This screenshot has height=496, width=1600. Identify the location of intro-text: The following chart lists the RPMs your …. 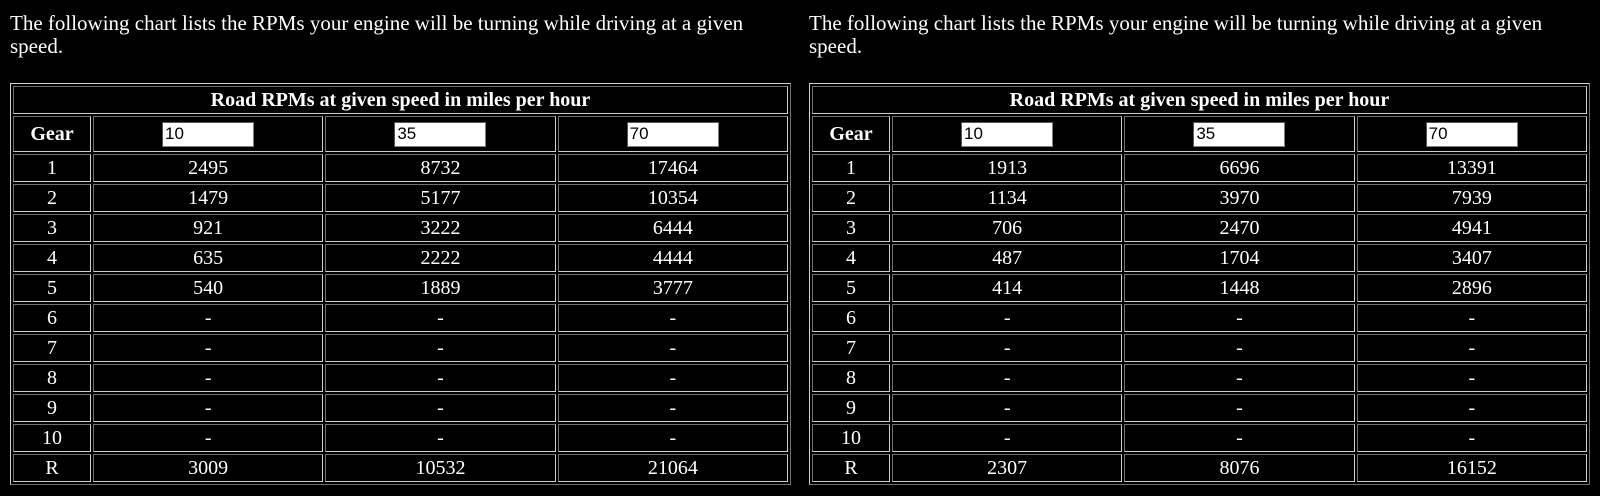
(377, 34).